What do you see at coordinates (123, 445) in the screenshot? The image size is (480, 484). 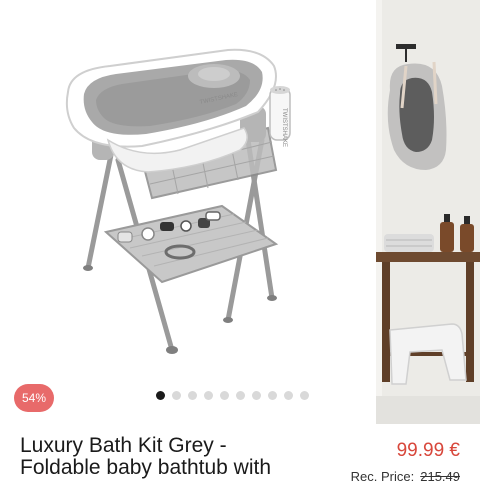 I see `product-title-line-1: Luxury Bath Kit Grey -` at bounding box center [123, 445].